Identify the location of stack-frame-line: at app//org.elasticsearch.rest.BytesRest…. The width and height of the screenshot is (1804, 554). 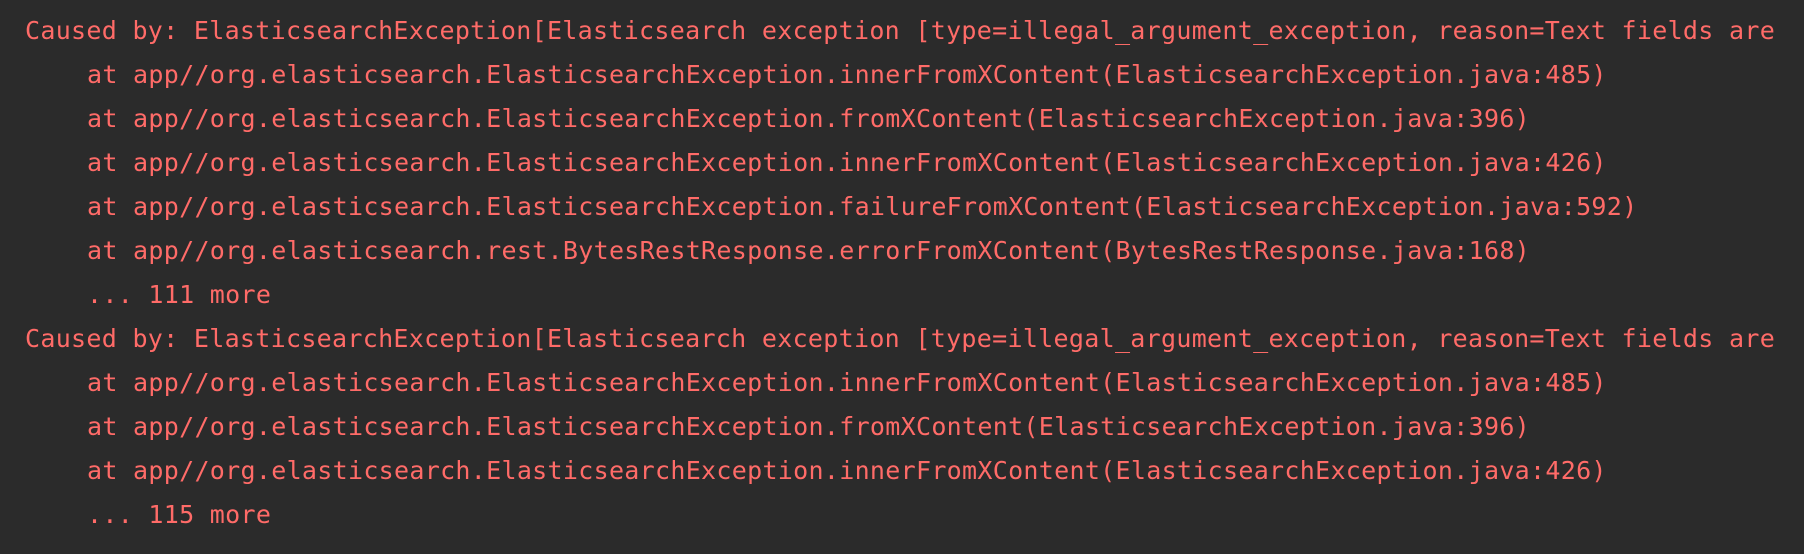
(809, 250).